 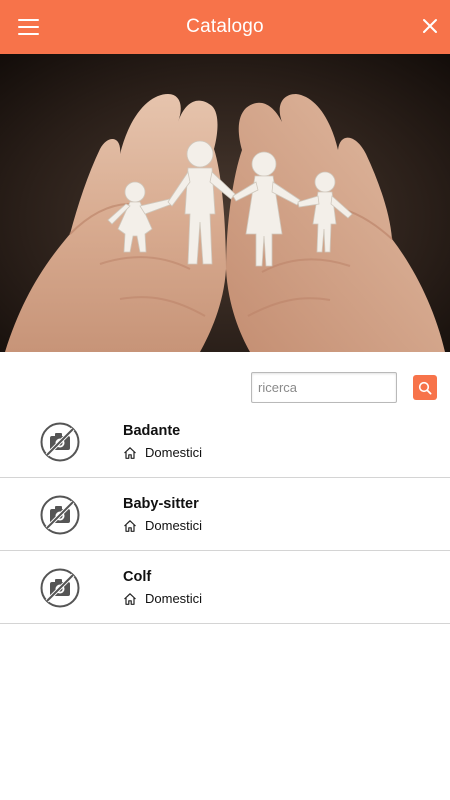 What do you see at coordinates (152, 431) in the screenshot?
I see `item-name: Badante` at bounding box center [152, 431].